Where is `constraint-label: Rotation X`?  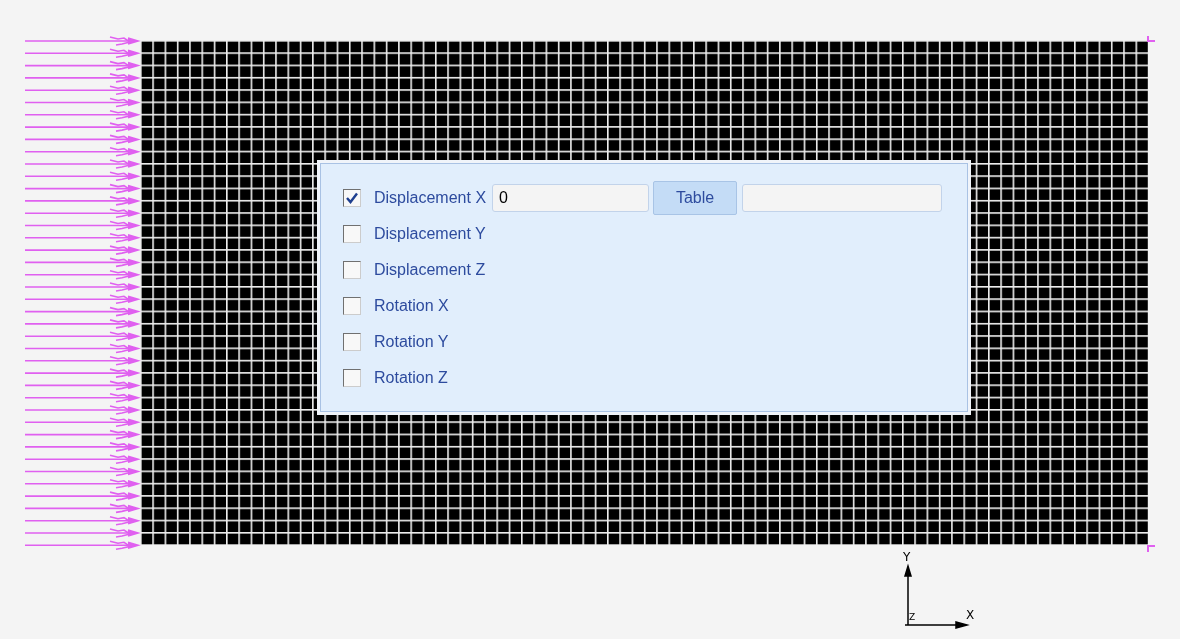
constraint-label: Rotation X is located at coordinates (411, 306).